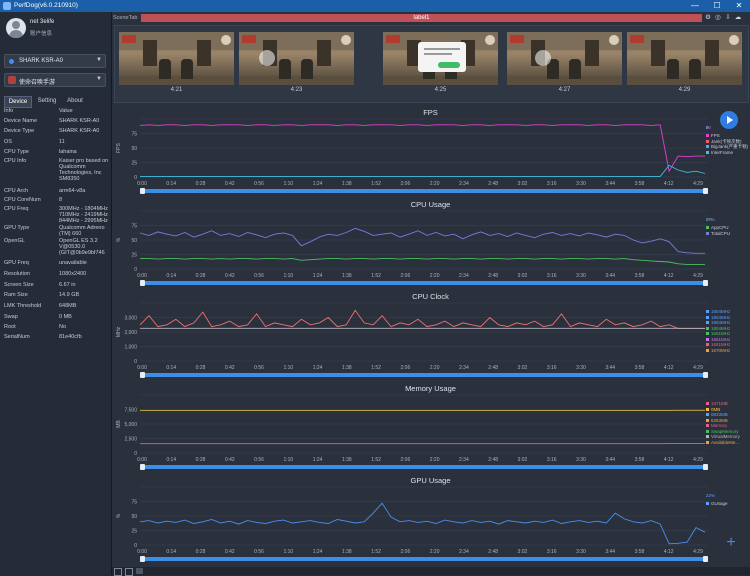  What do you see at coordinates (421, 18) in the screenshot?
I see `scene-label-bar: label1` at bounding box center [421, 18].